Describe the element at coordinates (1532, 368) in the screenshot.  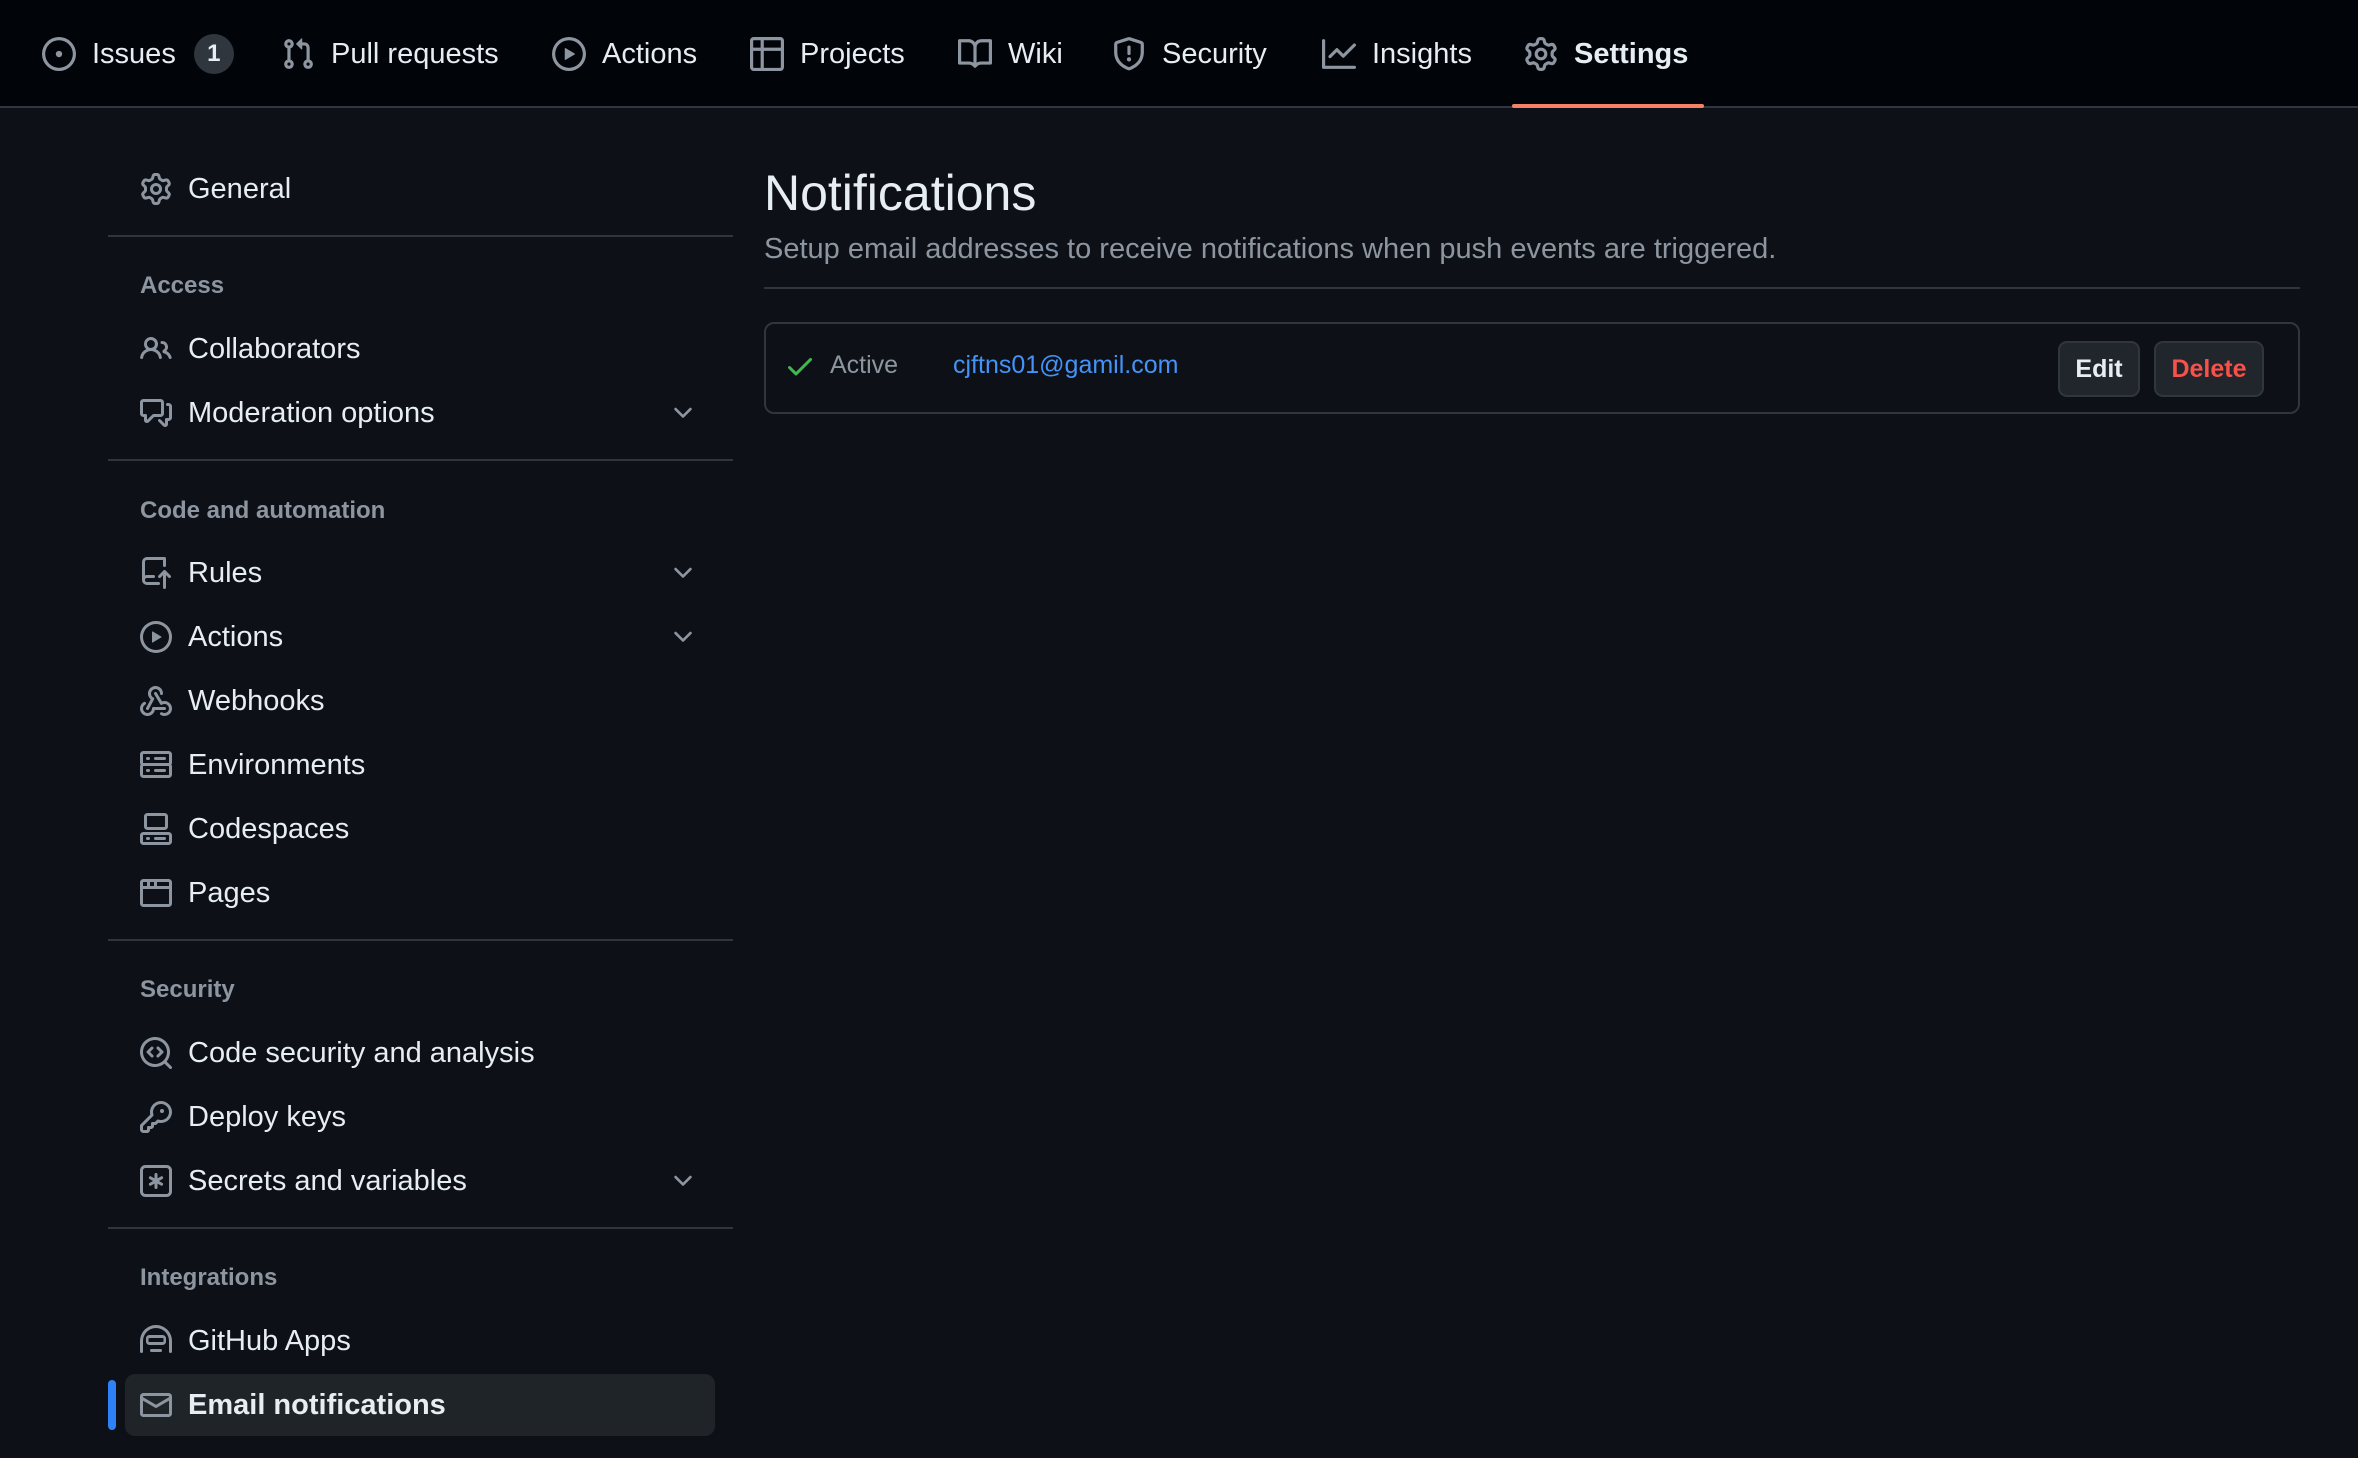
I see `email-hook-row: Active cjftns01@gamil.com Edit Delete` at that location.